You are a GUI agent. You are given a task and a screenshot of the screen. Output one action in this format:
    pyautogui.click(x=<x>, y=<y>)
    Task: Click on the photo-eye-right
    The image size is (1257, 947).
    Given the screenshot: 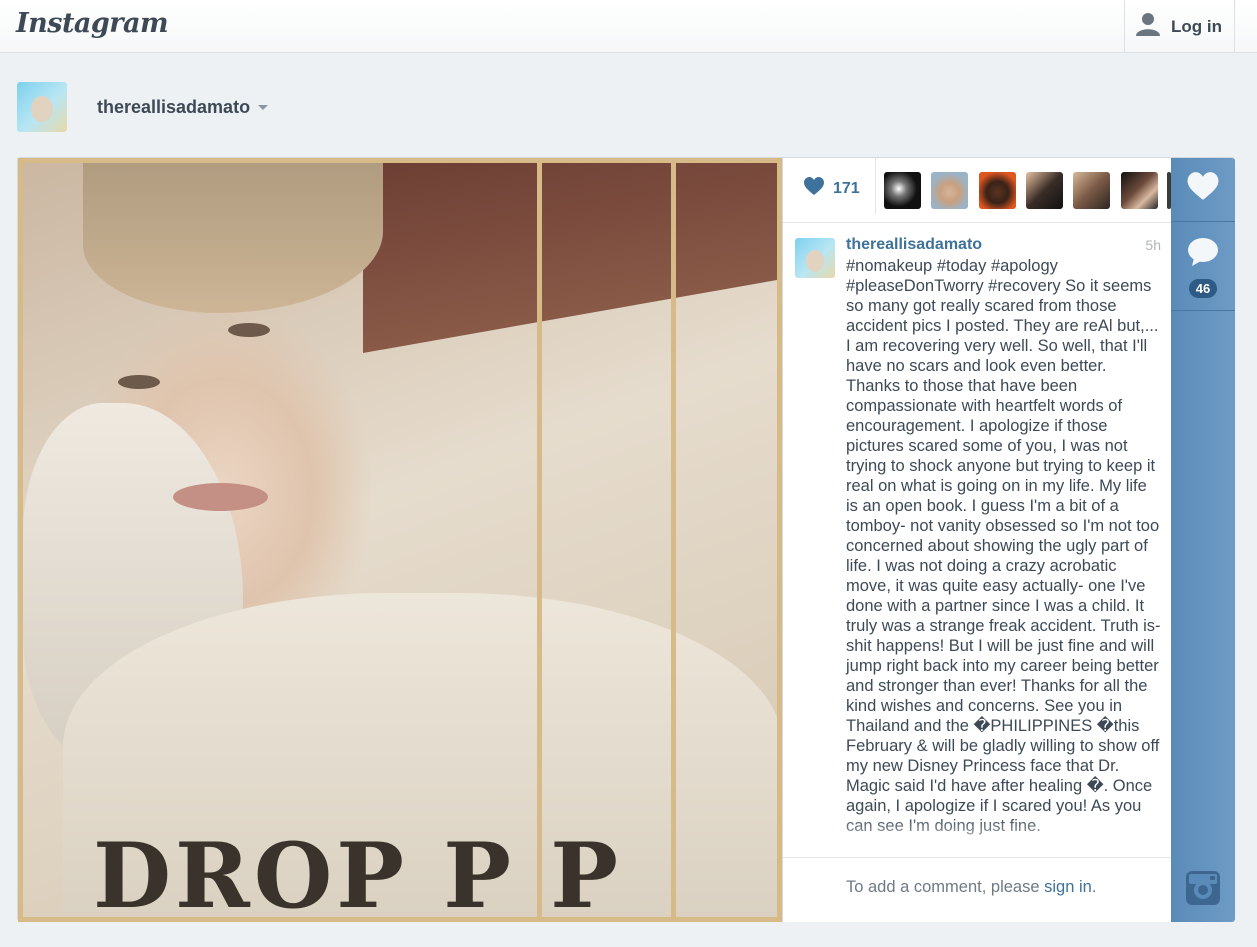 What is the action you would take?
    pyautogui.click(x=249, y=330)
    